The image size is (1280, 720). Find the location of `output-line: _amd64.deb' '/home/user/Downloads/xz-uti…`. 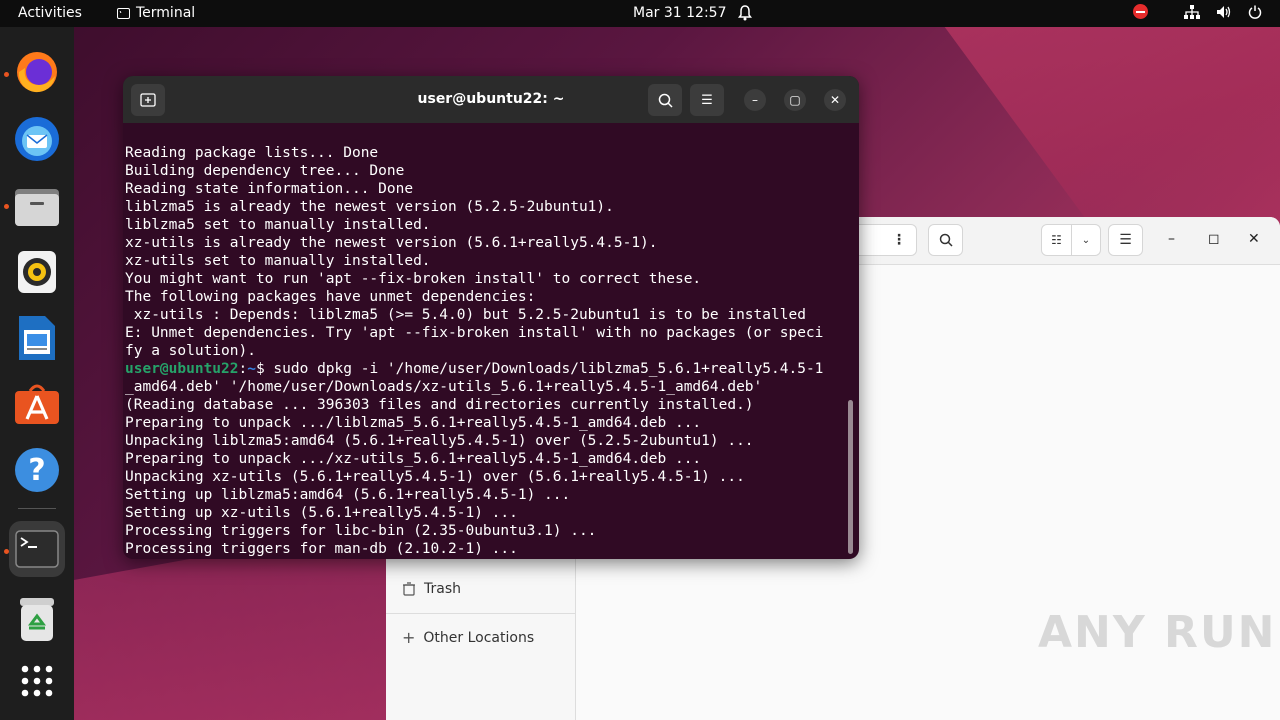

output-line: _amd64.deb' '/home/user/Downloads/xz-uti… is located at coordinates (444, 387).